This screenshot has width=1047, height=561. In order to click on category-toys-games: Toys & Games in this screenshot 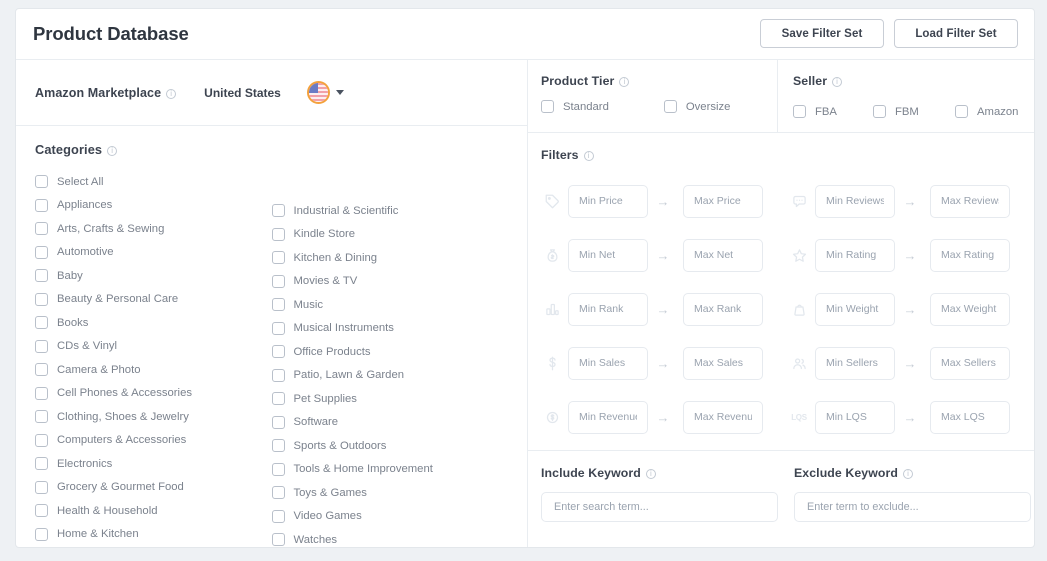, I will do `click(390, 493)`.